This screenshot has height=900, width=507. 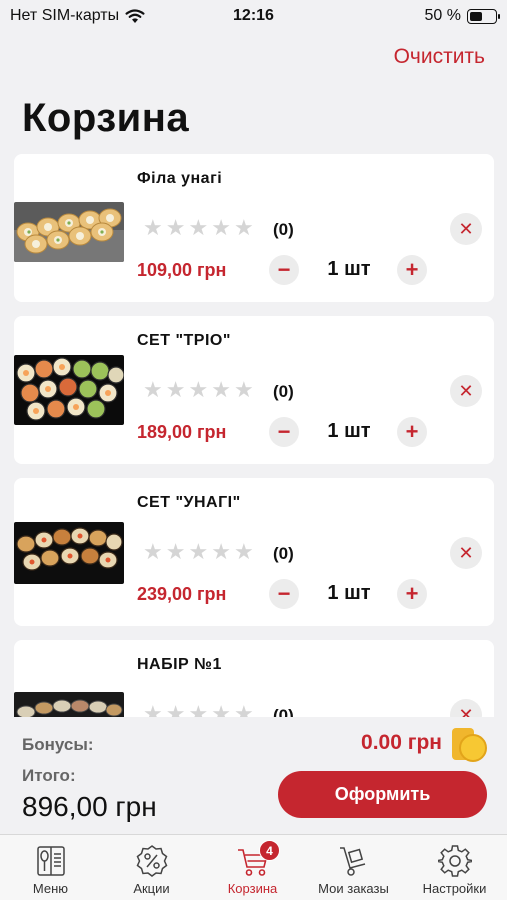 I want to click on gear-icon, so click(x=455, y=861).